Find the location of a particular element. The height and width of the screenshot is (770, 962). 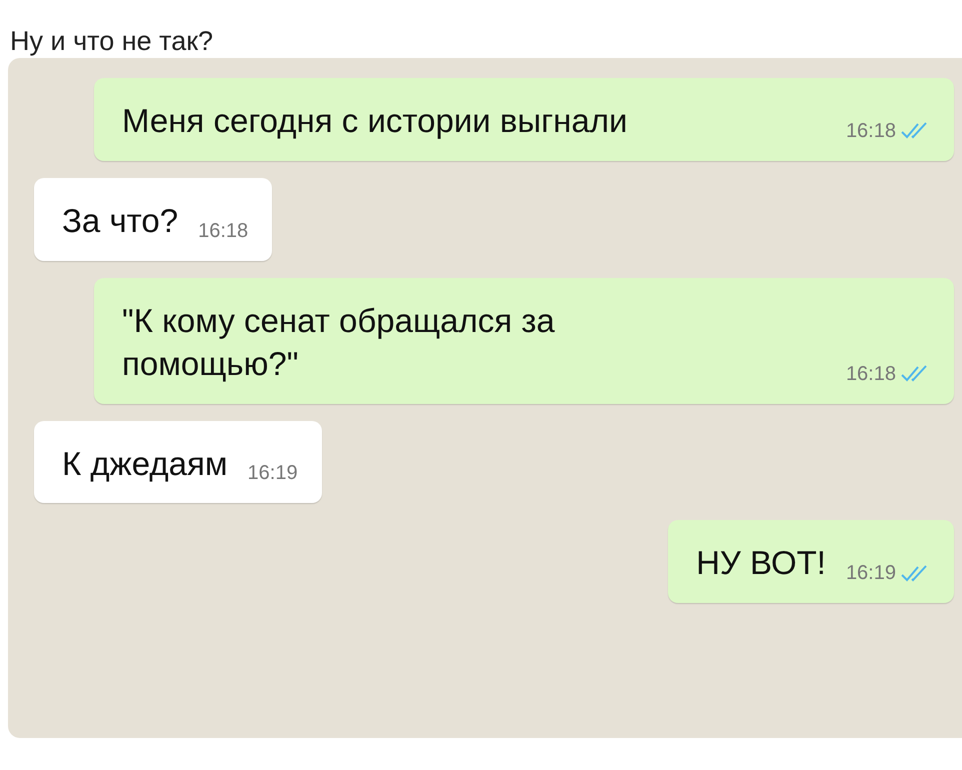

post-caption: Ну и что не так? is located at coordinates (111, 41).